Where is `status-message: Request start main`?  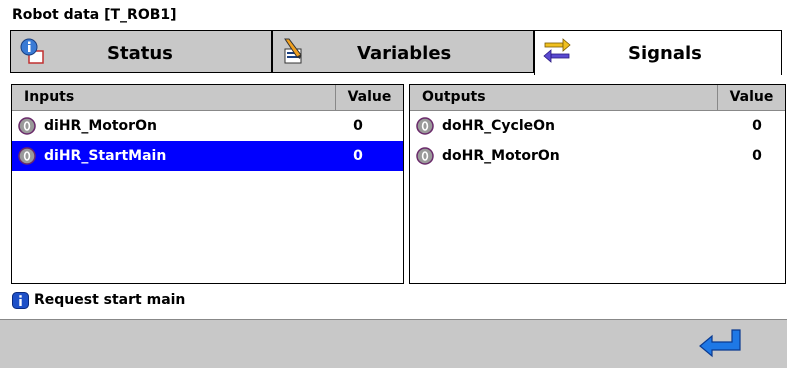
status-message: Request start main is located at coordinates (110, 300).